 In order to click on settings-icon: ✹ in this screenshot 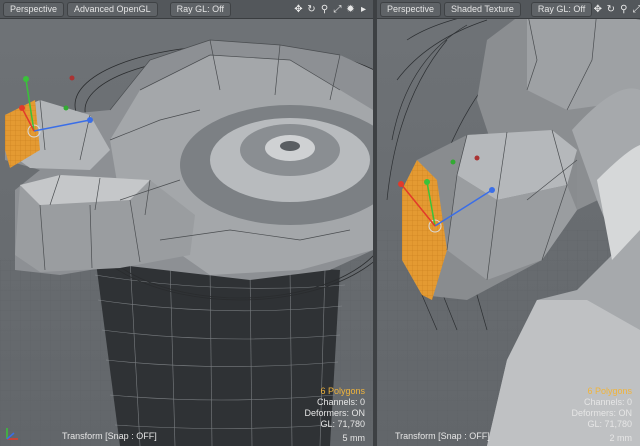, I will do `click(350, 9)`.